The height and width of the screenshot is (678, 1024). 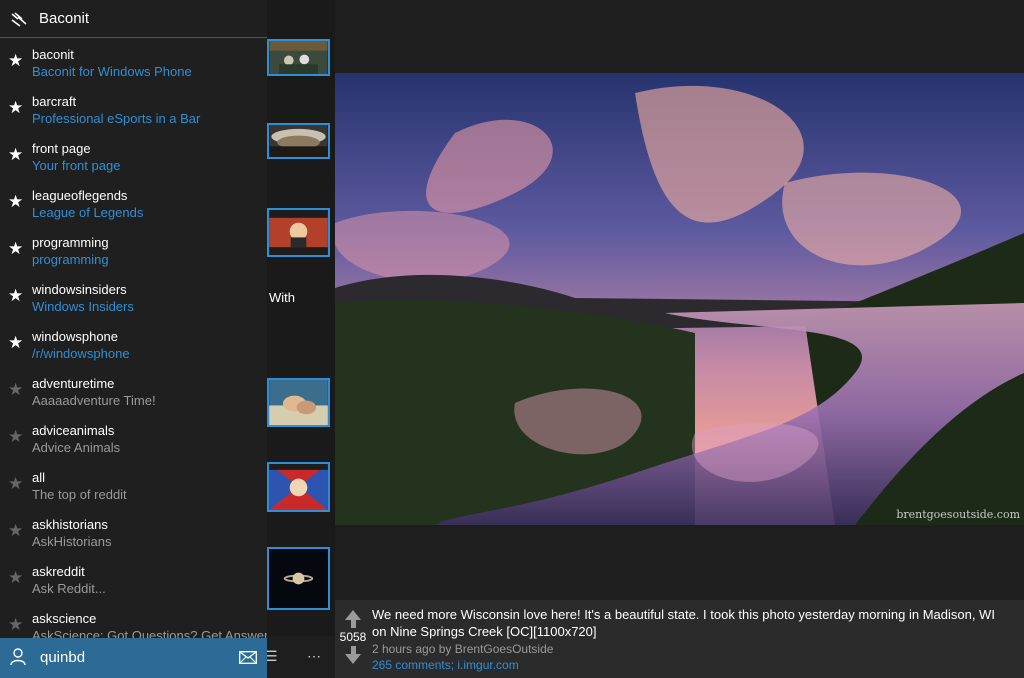 What do you see at coordinates (39, 477) in the screenshot?
I see `subreddit-name: all` at bounding box center [39, 477].